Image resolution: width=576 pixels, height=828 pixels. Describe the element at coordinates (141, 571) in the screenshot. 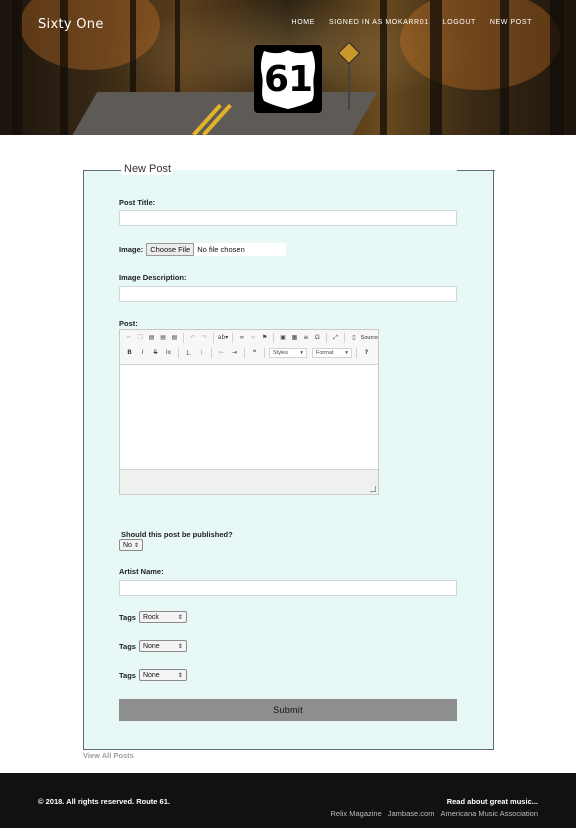

I see `artist-name-label: Artist Name:` at that location.